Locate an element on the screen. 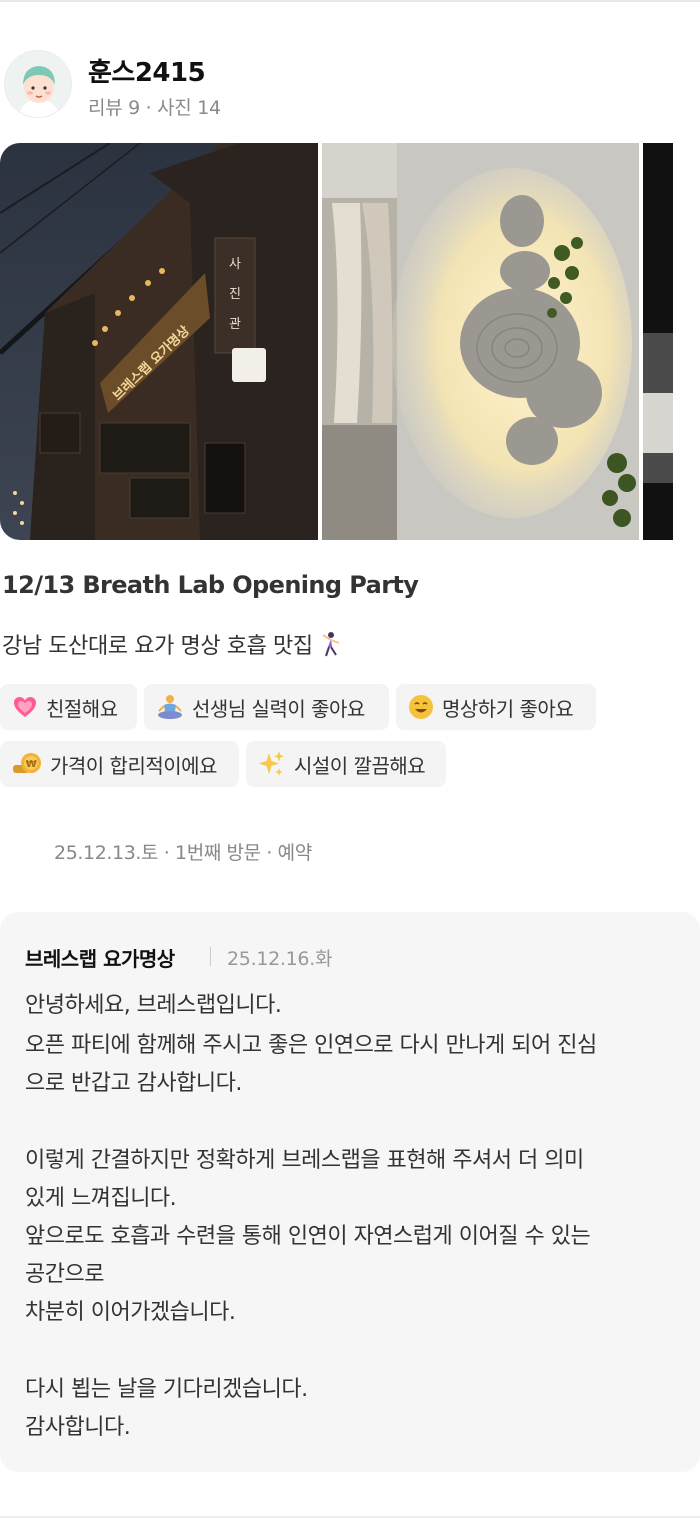 Image resolution: width=700 pixels, height=1518 pixels. tag-teacher-skill: 선생님 실력이 좋아요 is located at coordinates (266, 707).